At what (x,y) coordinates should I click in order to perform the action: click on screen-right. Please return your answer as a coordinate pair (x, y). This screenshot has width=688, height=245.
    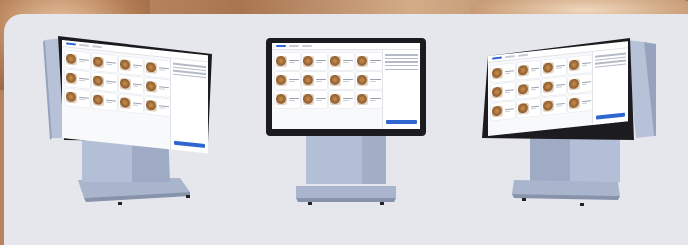
    Looking at the image, I should click on (558, 88).